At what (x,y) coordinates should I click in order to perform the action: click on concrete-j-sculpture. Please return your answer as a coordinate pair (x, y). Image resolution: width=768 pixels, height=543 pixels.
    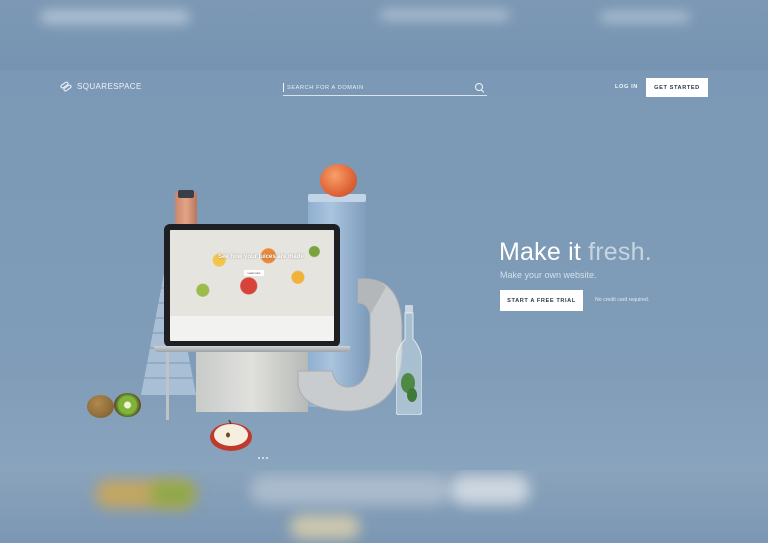
    Looking at the image, I should click on (350, 345).